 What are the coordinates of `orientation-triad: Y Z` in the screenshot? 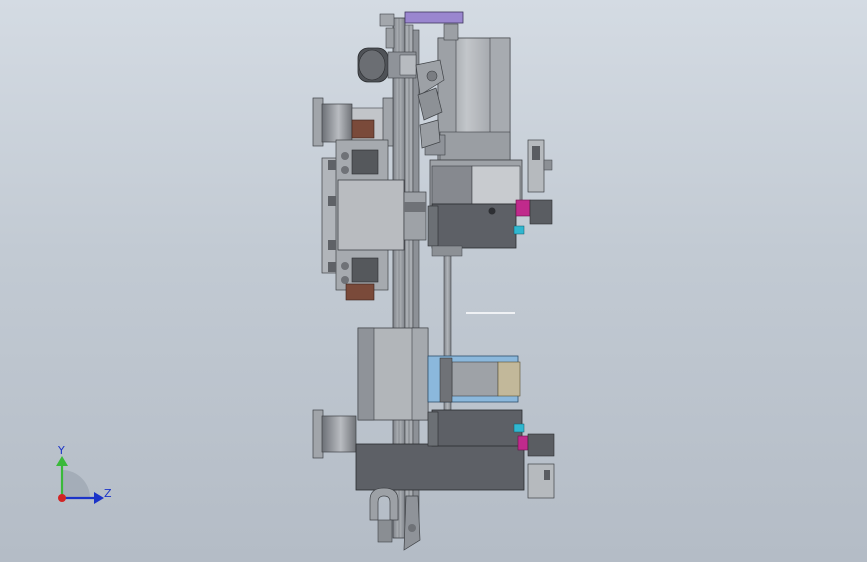 It's located at (84, 474).